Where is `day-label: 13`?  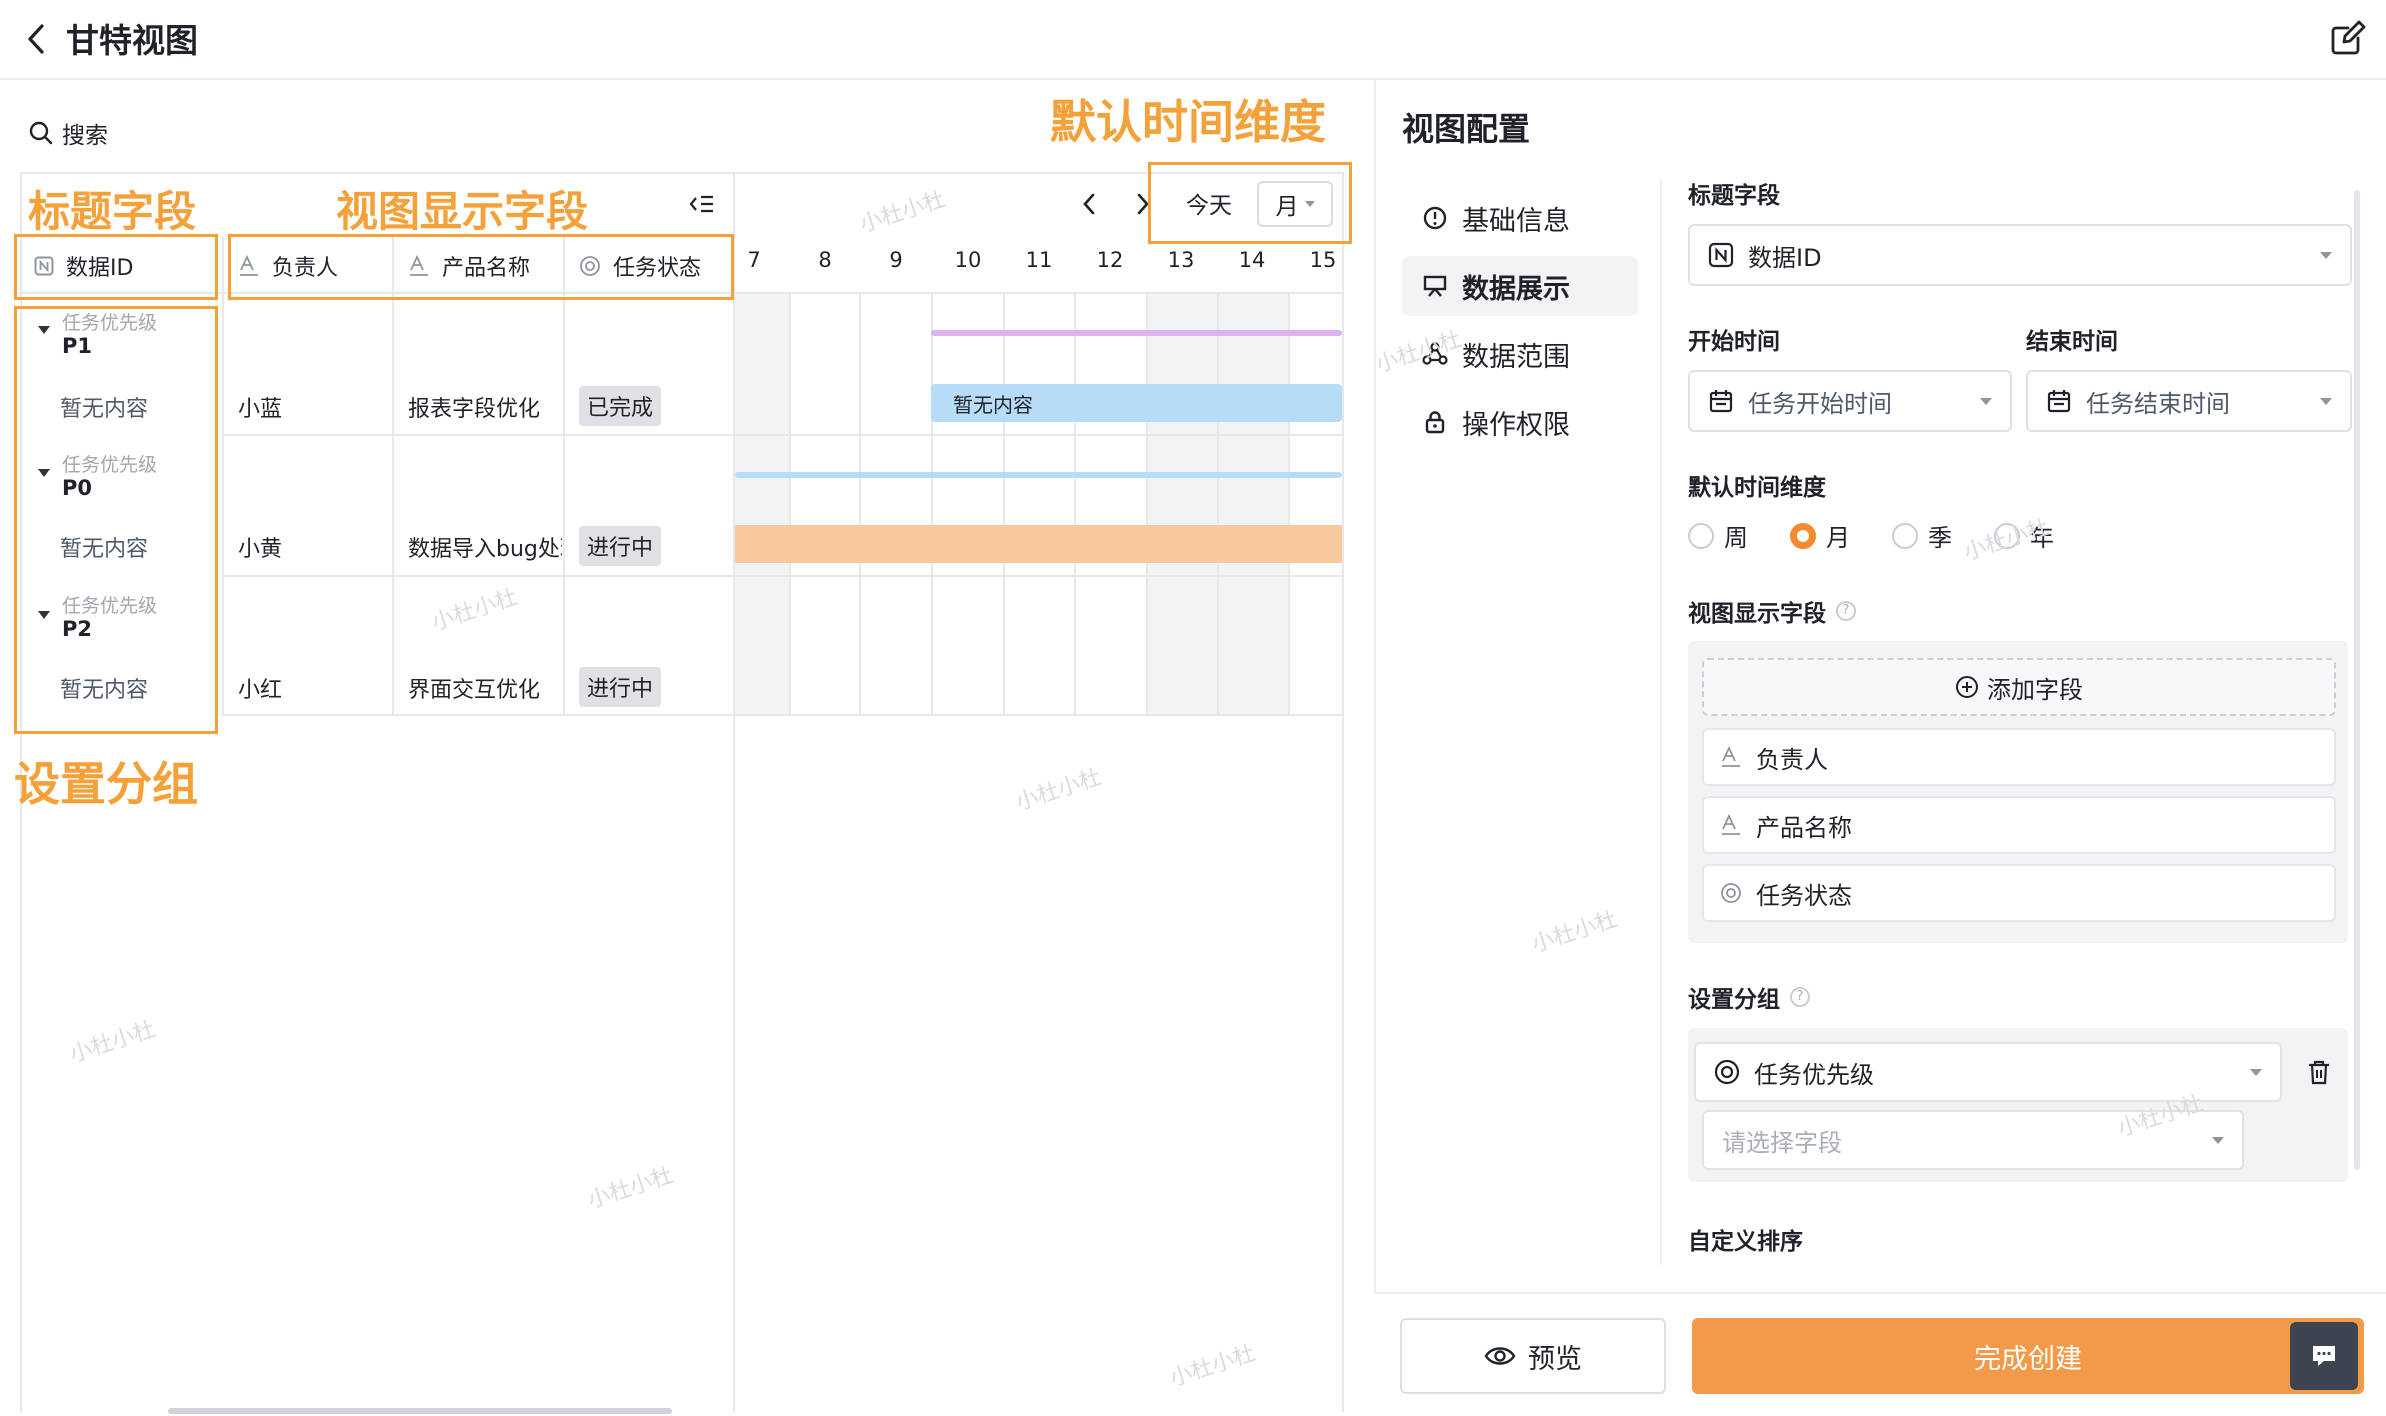
day-label: 13 is located at coordinates (1181, 260).